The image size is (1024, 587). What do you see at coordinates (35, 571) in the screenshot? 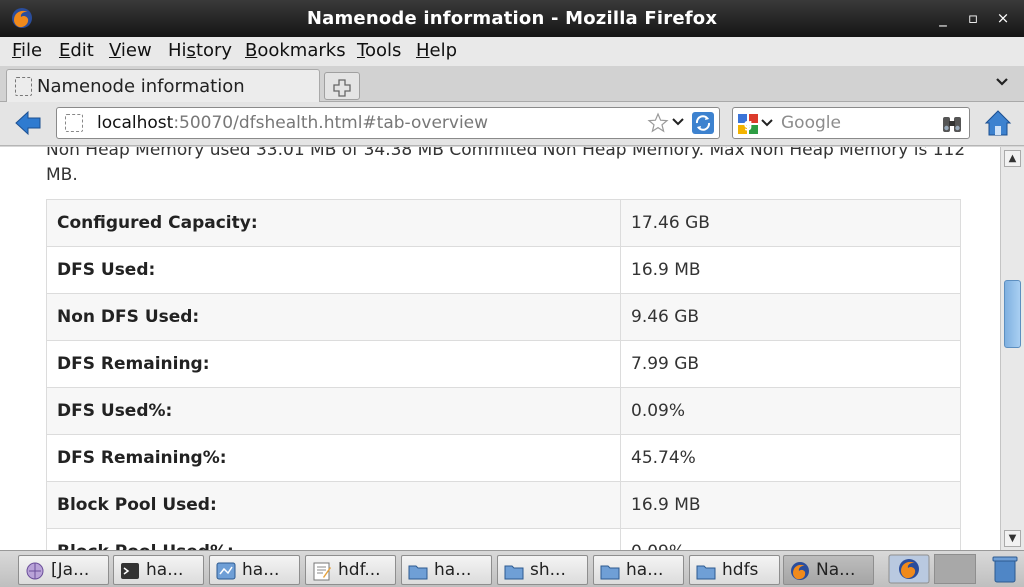
I see `java-icon` at bounding box center [35, 571].